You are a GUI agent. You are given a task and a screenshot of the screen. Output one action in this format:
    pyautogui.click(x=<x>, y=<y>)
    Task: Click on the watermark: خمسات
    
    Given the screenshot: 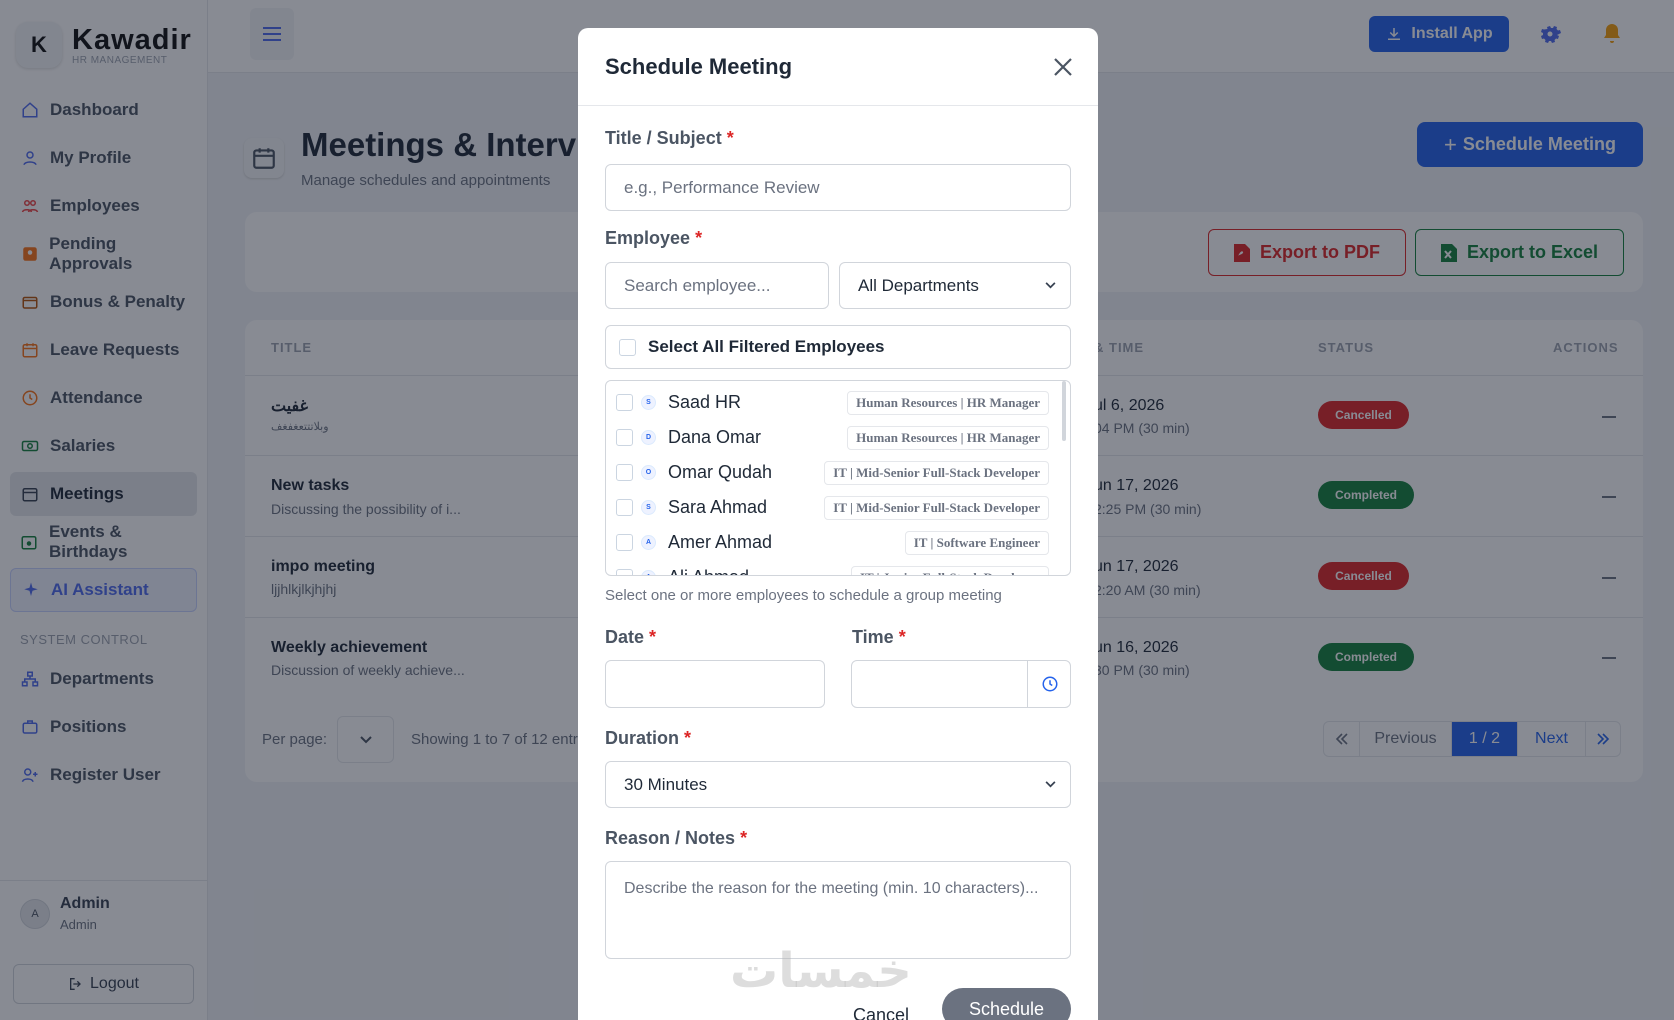 What is the action you would take?
    pyautogui.click(x=821, y=971)
    